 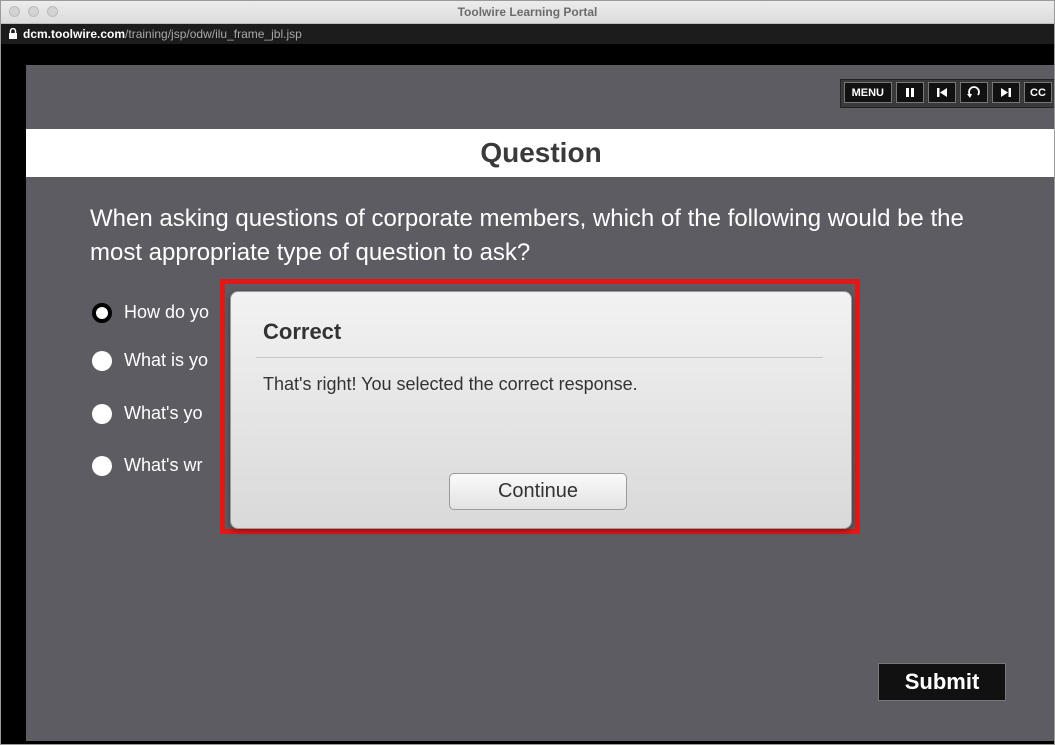 I want to click on slide-banner: Question, so click(x=540, y=153).